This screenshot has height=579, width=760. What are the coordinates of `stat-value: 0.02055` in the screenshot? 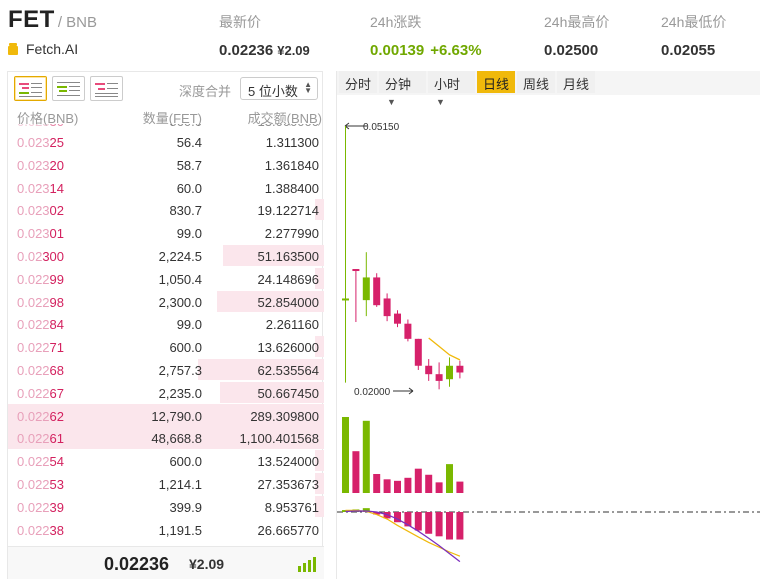 It's located at (688, 50).